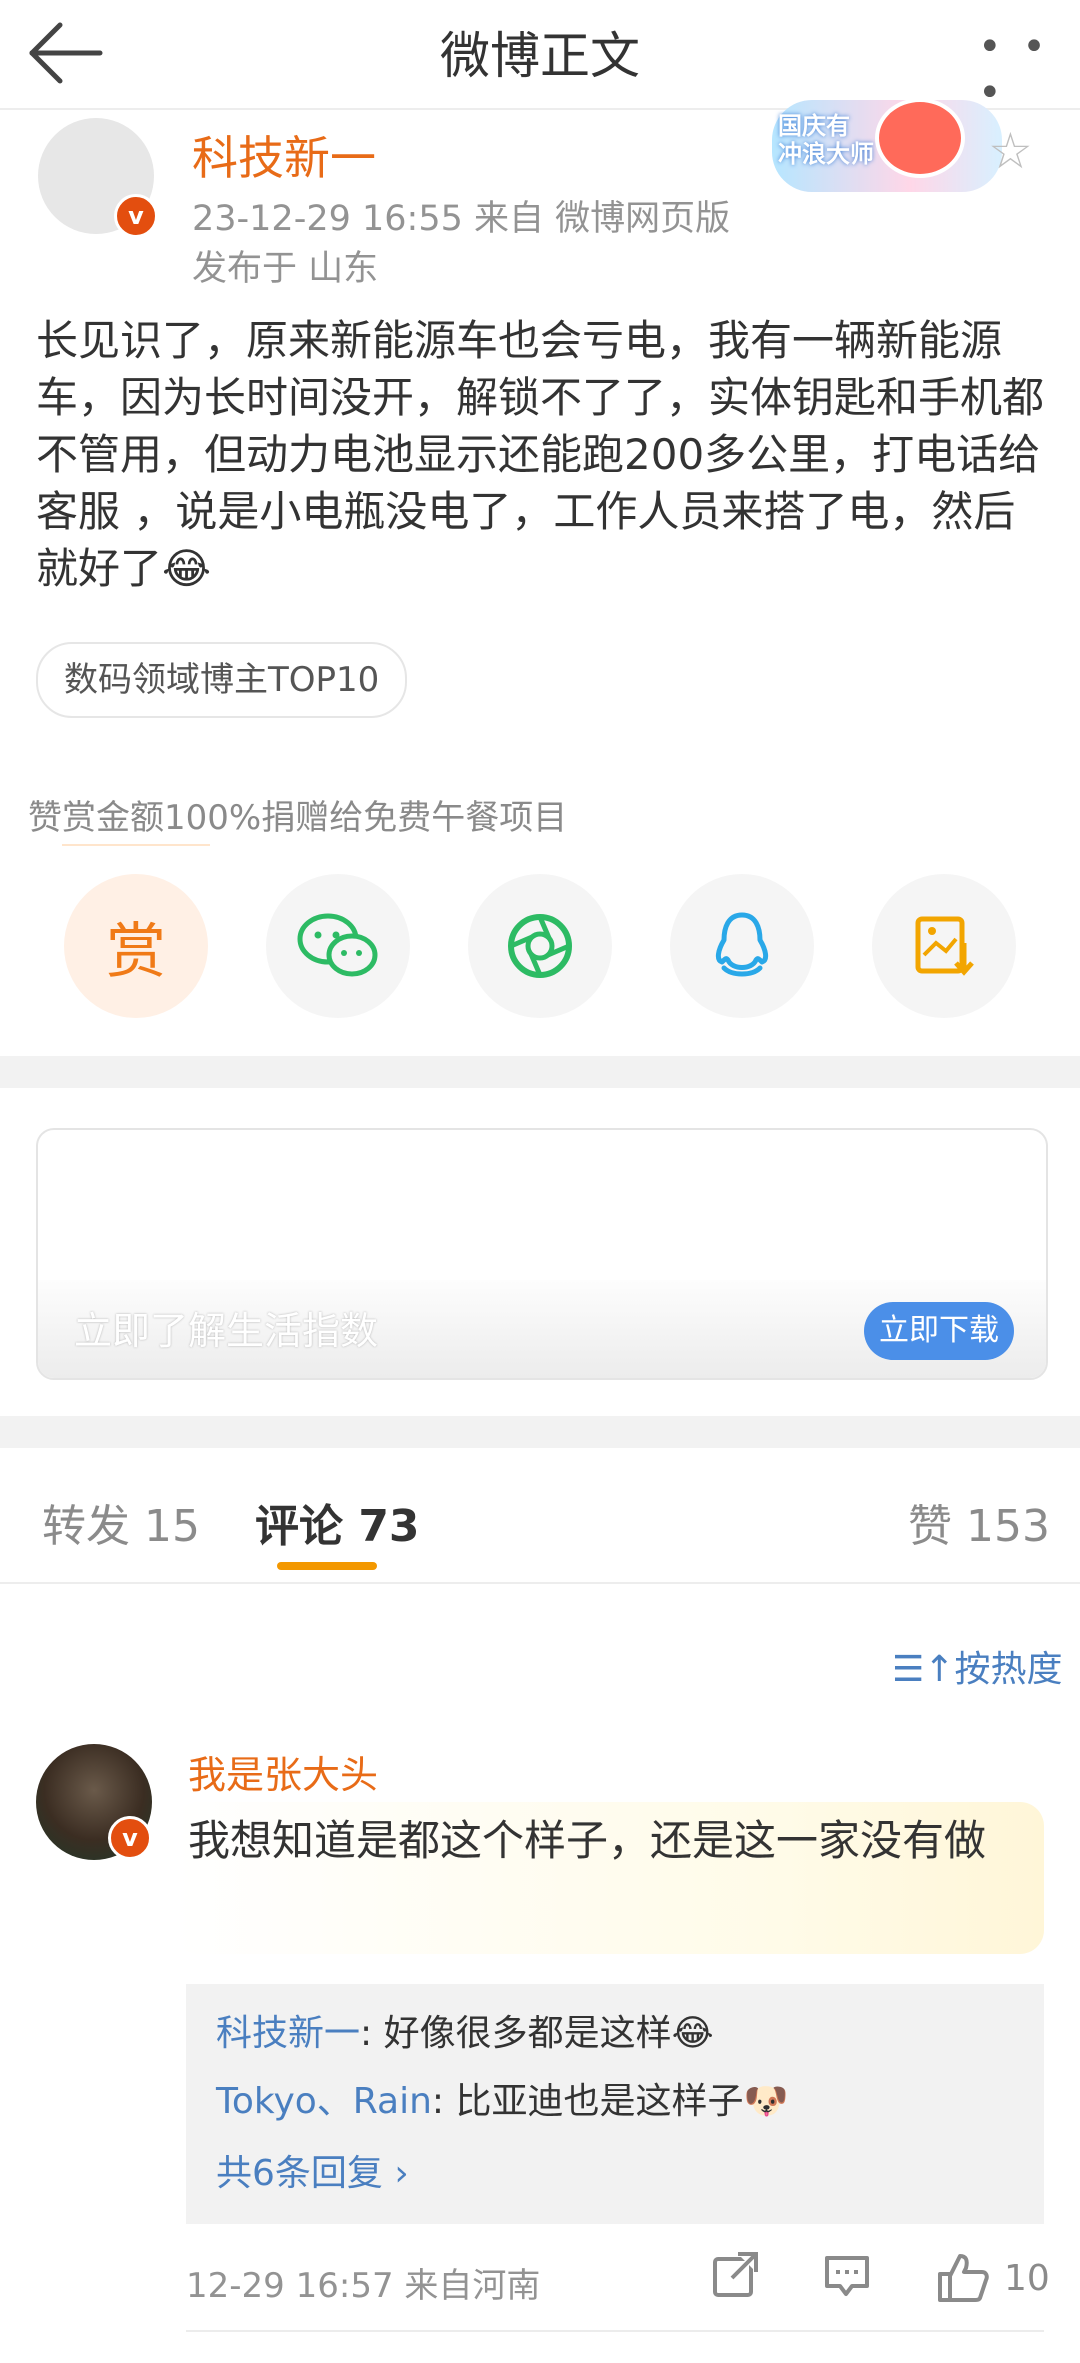 Image resolution: width=1080 pixels, height=2363 pixels. I want to click on save-image-button, so click(944, 946).